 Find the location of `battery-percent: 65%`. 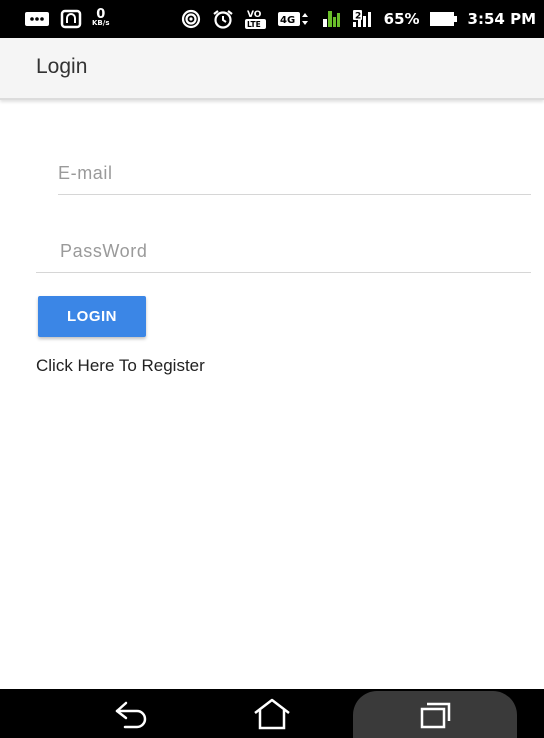

battery-percent: 65% is located at coordinates (401, 19).